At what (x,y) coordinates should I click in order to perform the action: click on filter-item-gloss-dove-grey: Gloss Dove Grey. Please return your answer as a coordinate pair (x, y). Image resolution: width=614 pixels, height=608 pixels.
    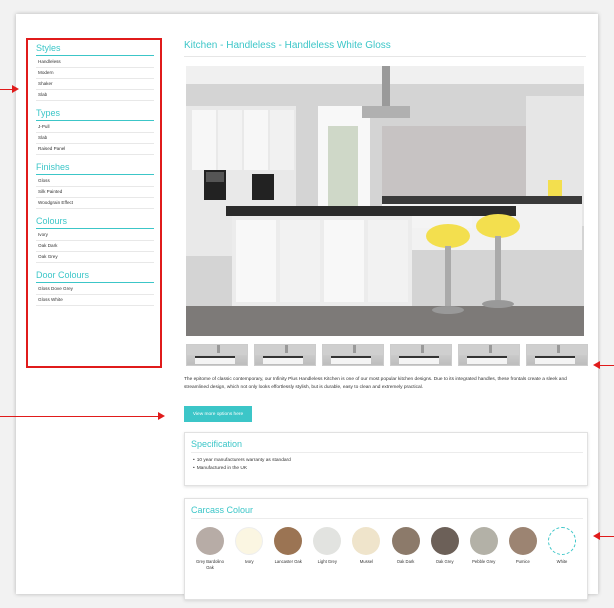
    Looking at the image, I should click on (95, 289).